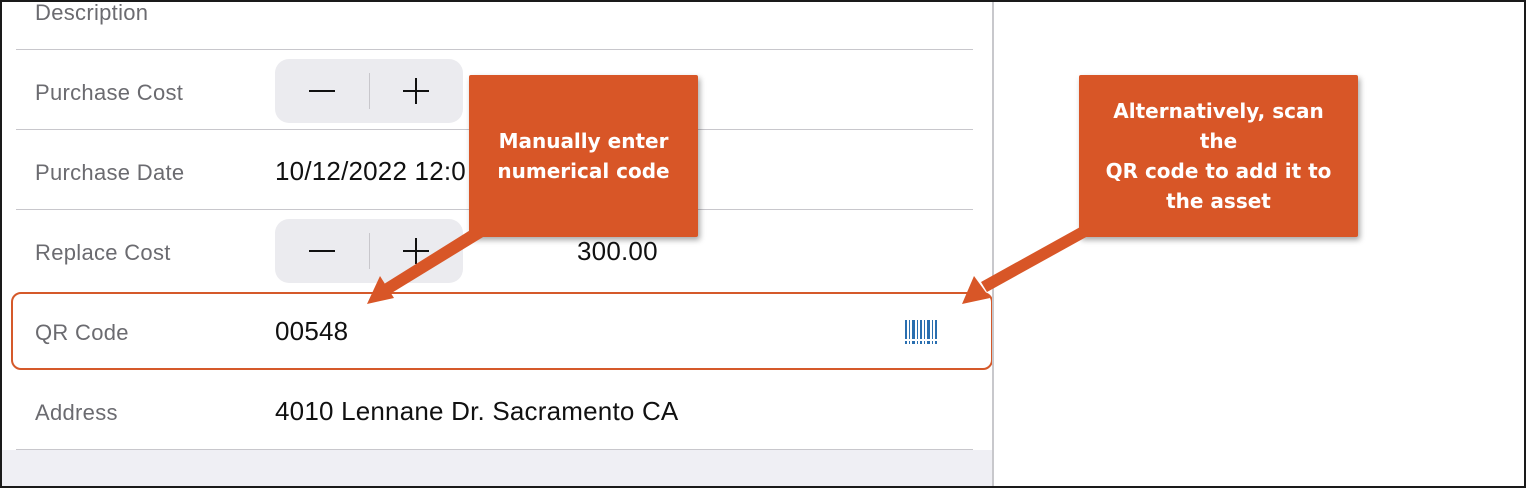 The height and width of the screenshot is (488, 1526). I want to click on address-value: 4010 Lennane Dr. Sacramento CA, so click(476, 411).